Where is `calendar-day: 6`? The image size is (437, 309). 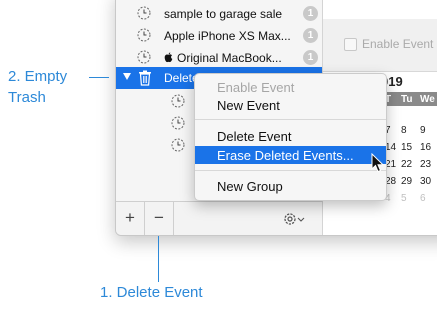 calendar-day: 6 is located at coordinates (423, 198).